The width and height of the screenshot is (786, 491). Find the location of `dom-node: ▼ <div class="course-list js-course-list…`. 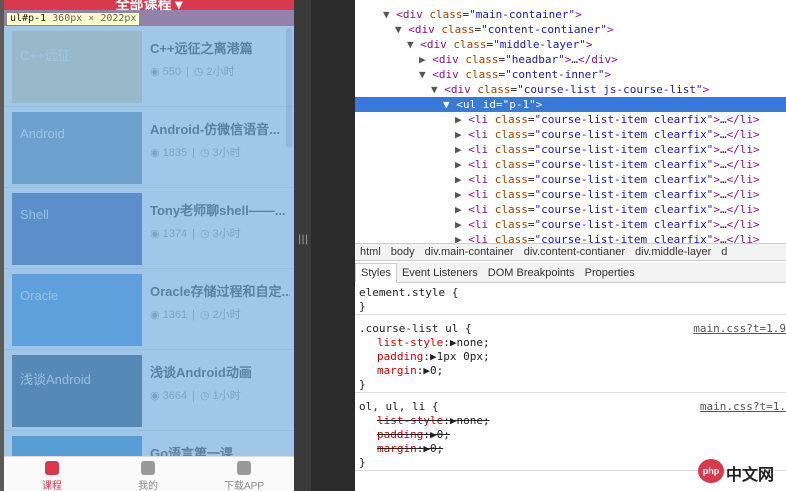

dom-node: ▼ <div class="course-list js-course-list… is located at coordinates (570, 89).